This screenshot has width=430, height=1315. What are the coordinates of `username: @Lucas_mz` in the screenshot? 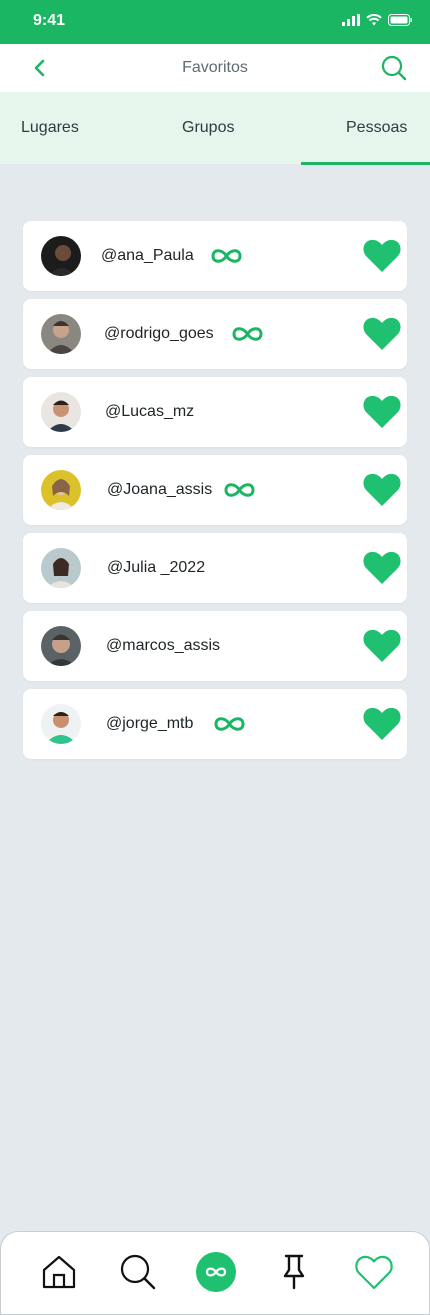 It's located at (150, 411).